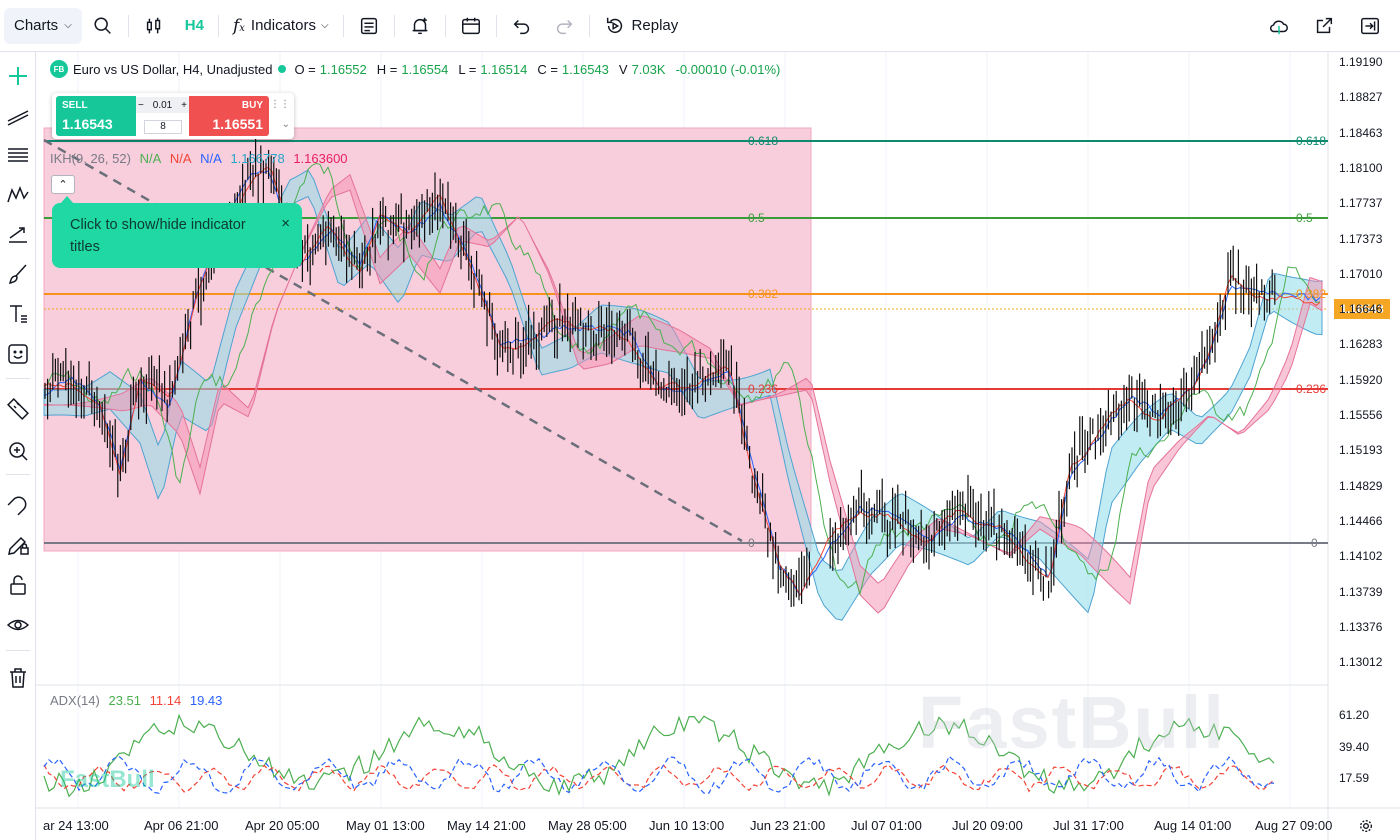  What do you see at coordinates (75, 700) in the screenshot?
I see `adx-name: ADX(14)` at bounding box center [75, 700].